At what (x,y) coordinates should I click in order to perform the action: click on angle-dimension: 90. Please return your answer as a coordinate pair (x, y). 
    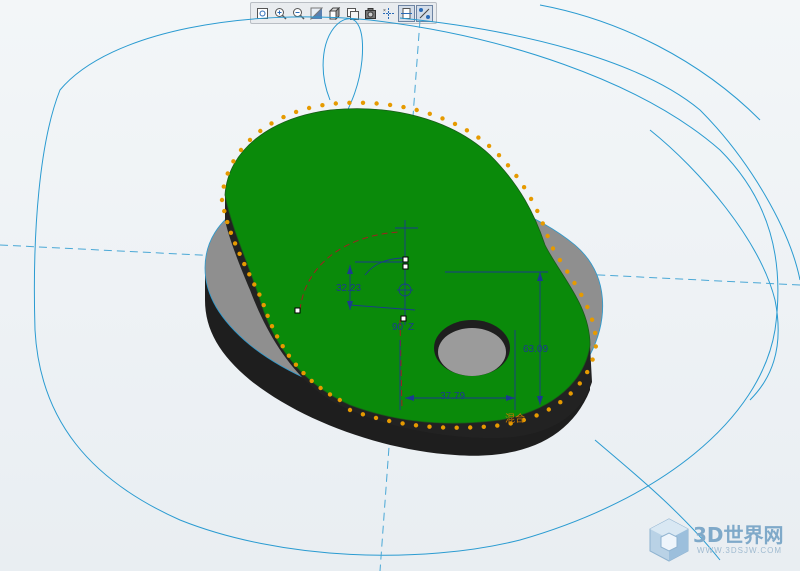
    Looking at the image, I should click on (398, 327).